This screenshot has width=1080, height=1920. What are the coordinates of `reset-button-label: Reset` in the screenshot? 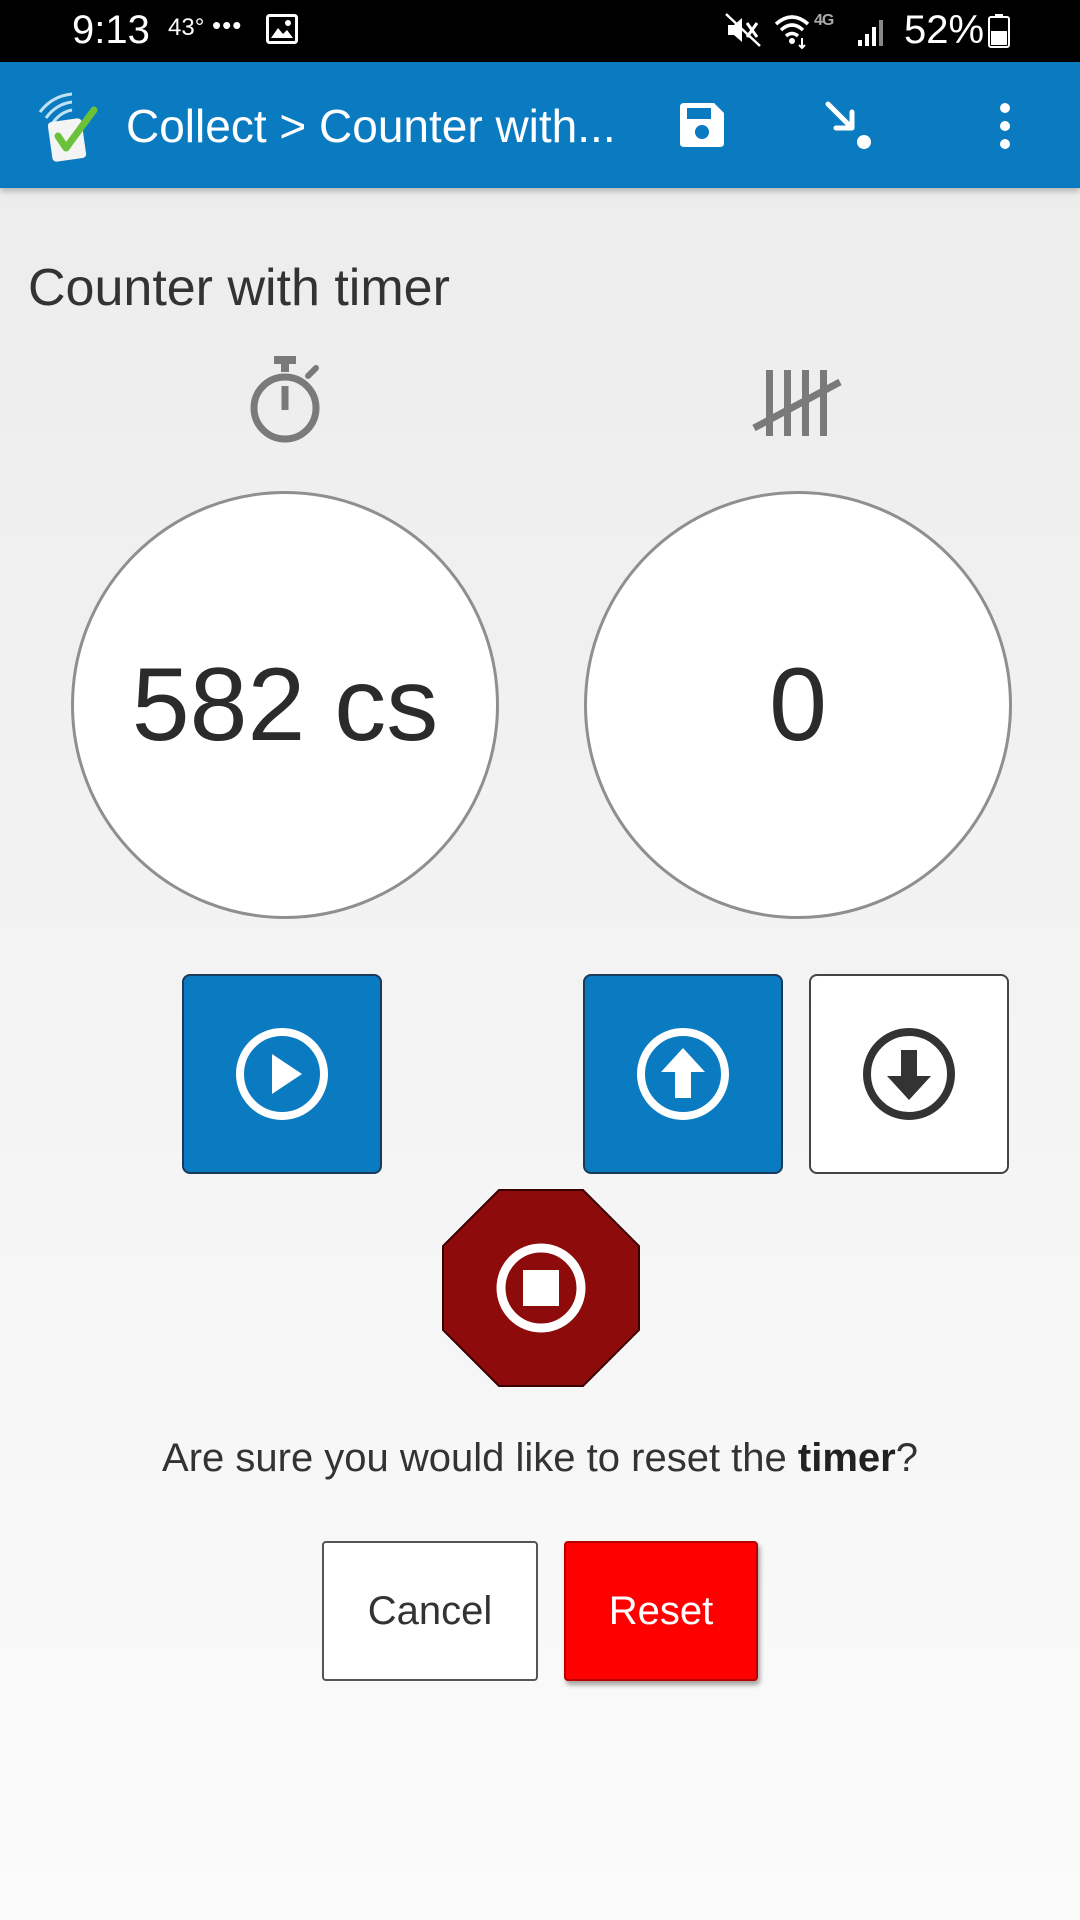 It's located at (661, 1610).